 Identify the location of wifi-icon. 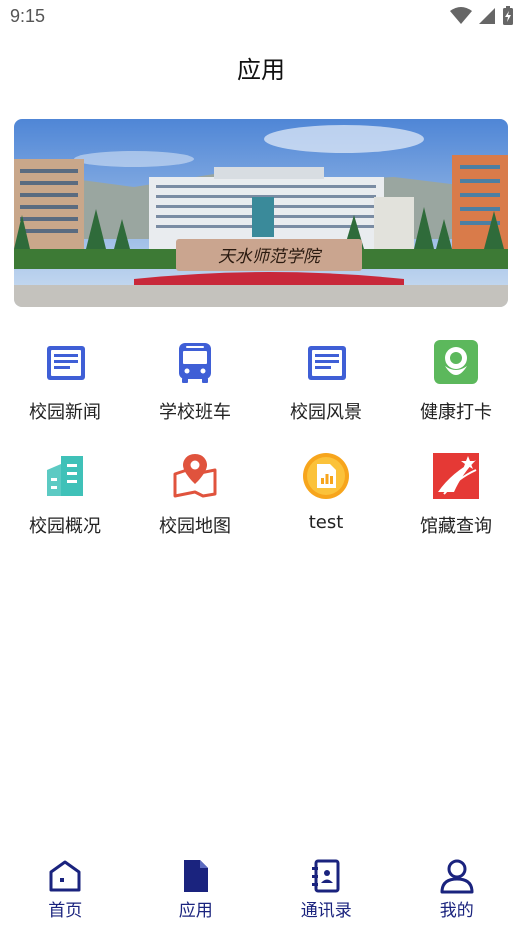
(461, 15).